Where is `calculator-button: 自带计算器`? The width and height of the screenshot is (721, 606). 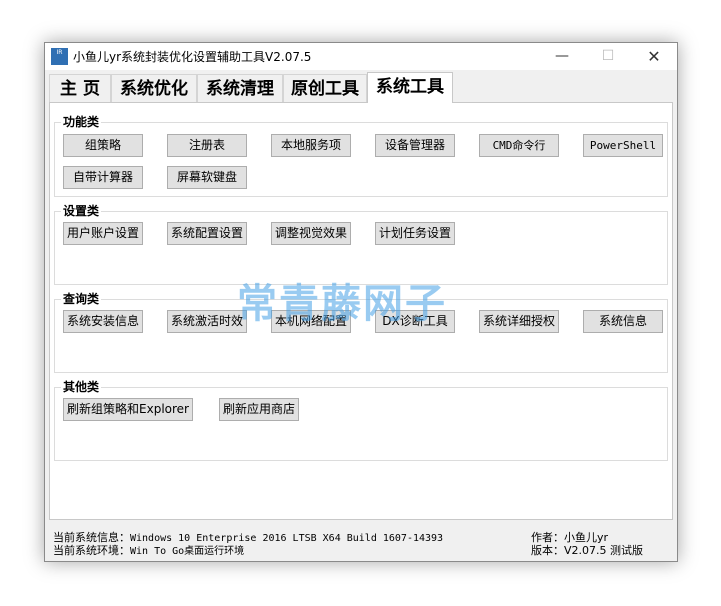 calculator-button: 自带计算器 is located at coordinates (103, 177).